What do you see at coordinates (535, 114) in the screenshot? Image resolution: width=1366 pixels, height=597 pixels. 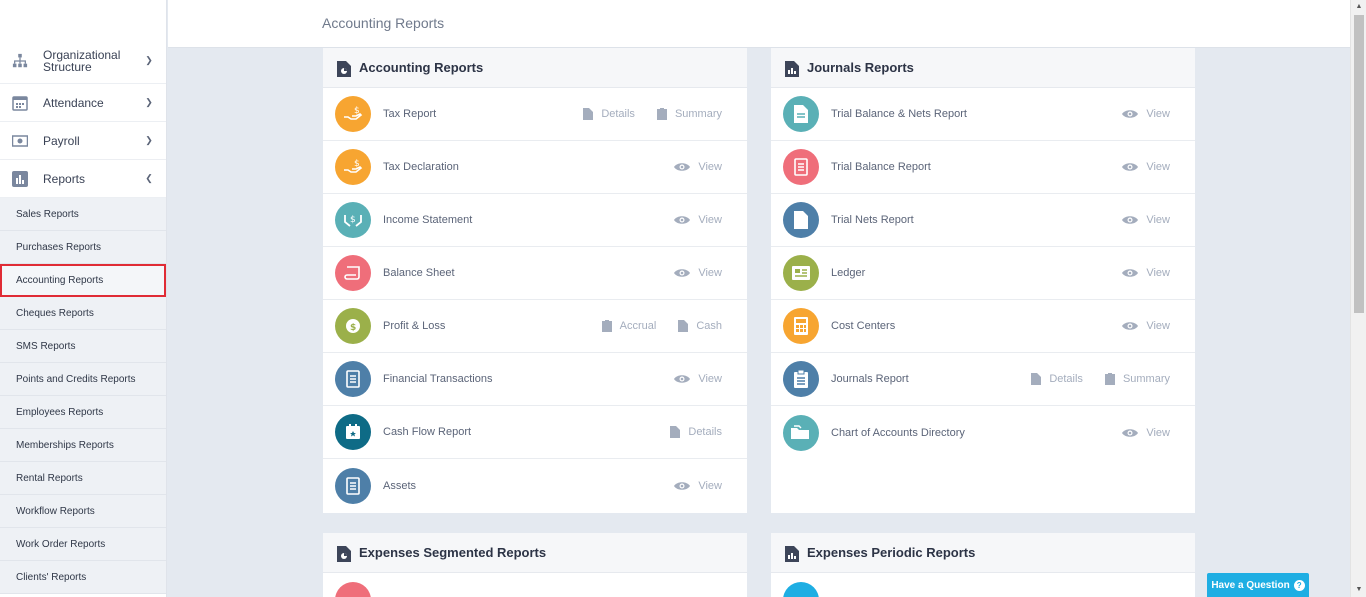 I see `report-row-tax-report: $ Tax Report Details Summary` at bounding box center [535, 114].